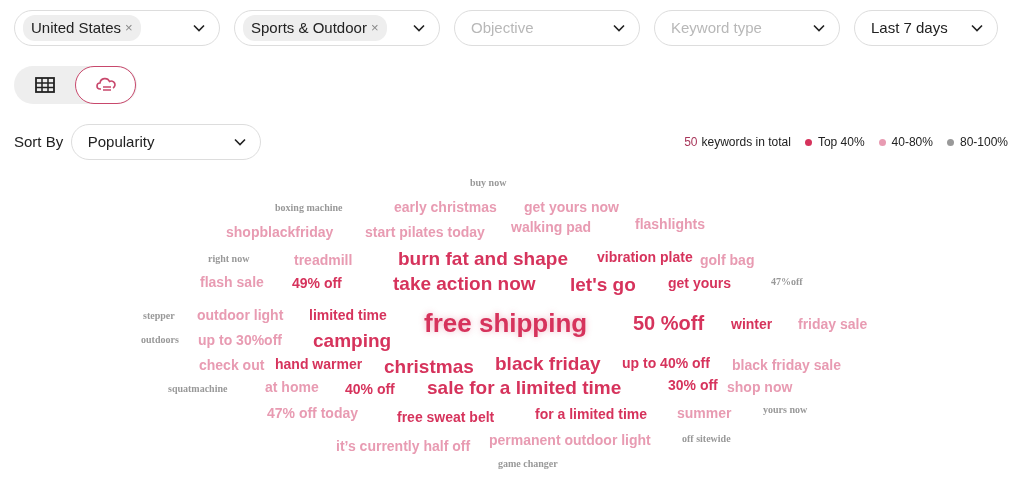 Image resolution: width=1024 pixels, height=486 pixels. Describe the element at coordinates (666, 363) in the screenshot. I see `keyword: up to 40% off` at that location.